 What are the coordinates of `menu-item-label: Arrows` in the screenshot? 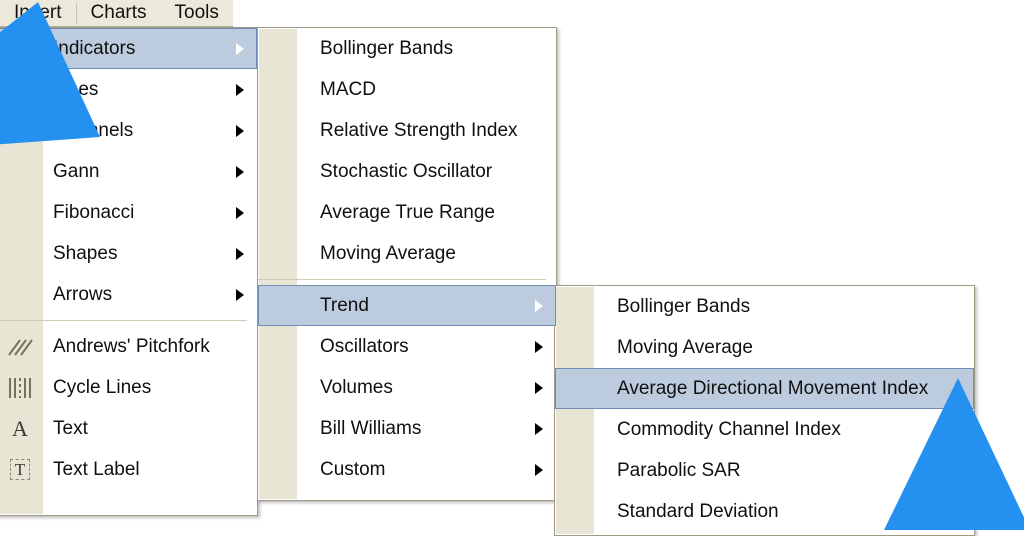 It's located at (83, 294).